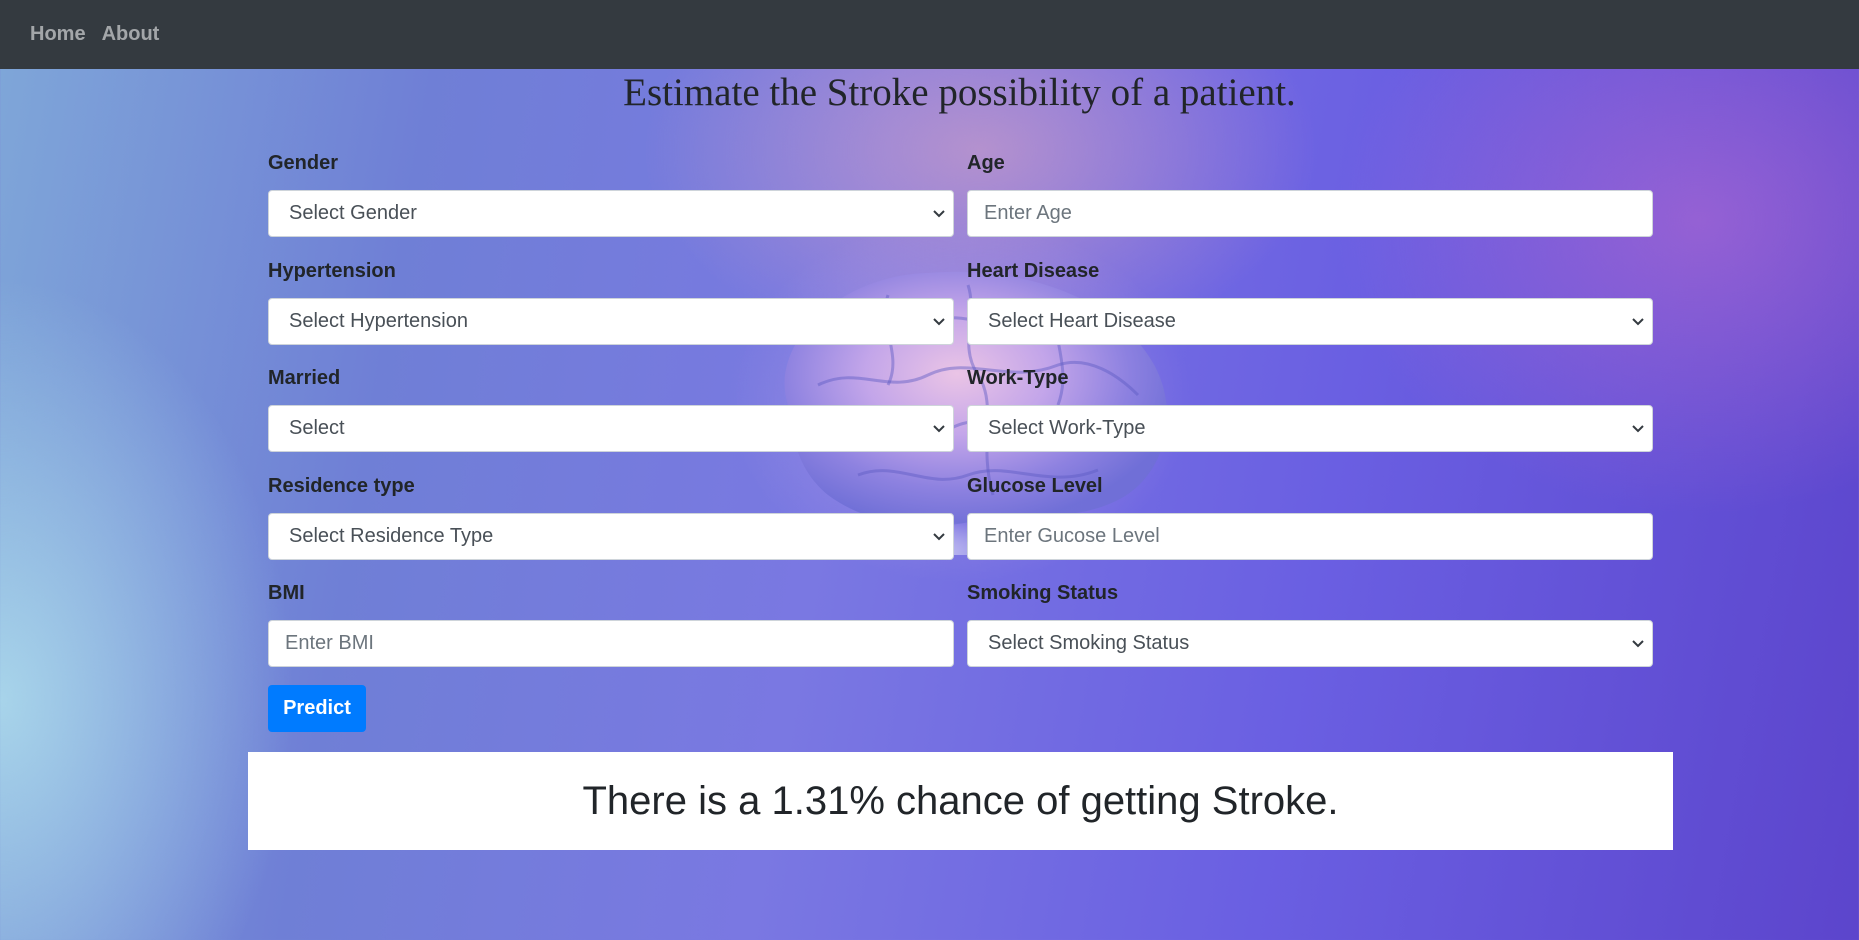 This screenshot has width=1859, height=940. What do you see at coordinates (286, 593) in the screenshot?
I see `bmi-label: BMI` at bounding box center [286, 593].